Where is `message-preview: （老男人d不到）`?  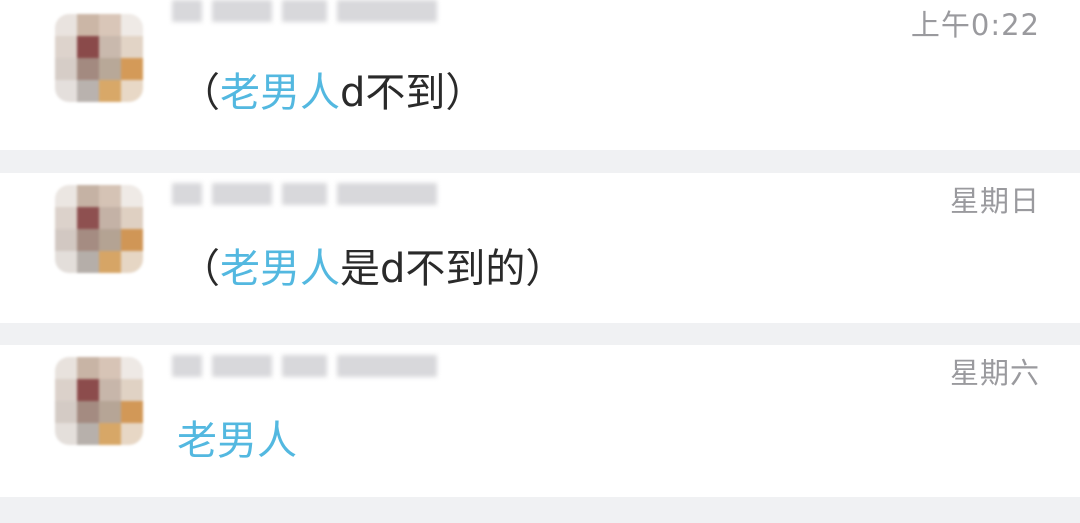
message-preview: （老男人d不到） is located at coordinates (332, 89).